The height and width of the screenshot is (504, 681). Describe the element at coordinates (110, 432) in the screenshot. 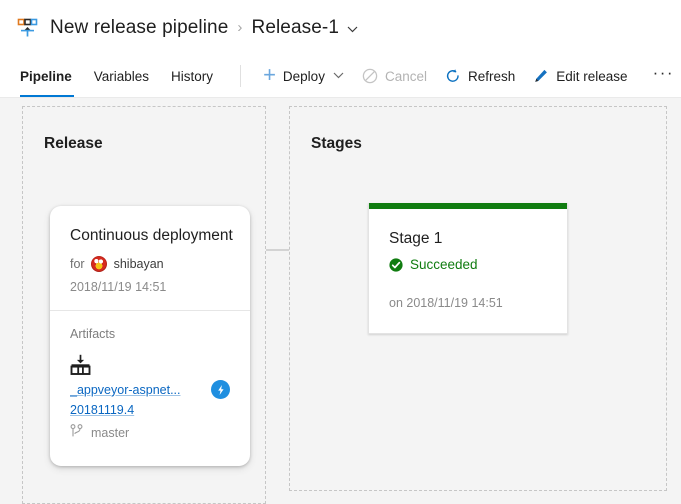

I see `artifact-branch-name: master` at that location.